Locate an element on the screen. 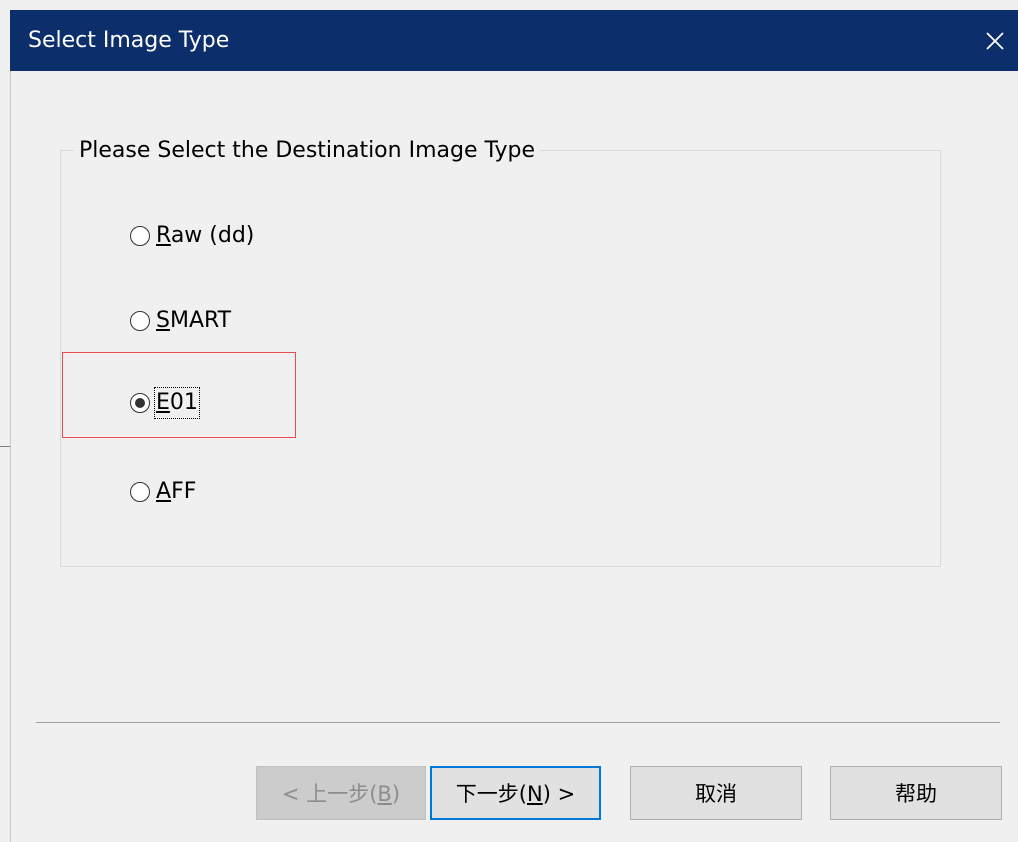  radio-raw-dd-label: Raw (dd) is located at coordinates (205, 235).